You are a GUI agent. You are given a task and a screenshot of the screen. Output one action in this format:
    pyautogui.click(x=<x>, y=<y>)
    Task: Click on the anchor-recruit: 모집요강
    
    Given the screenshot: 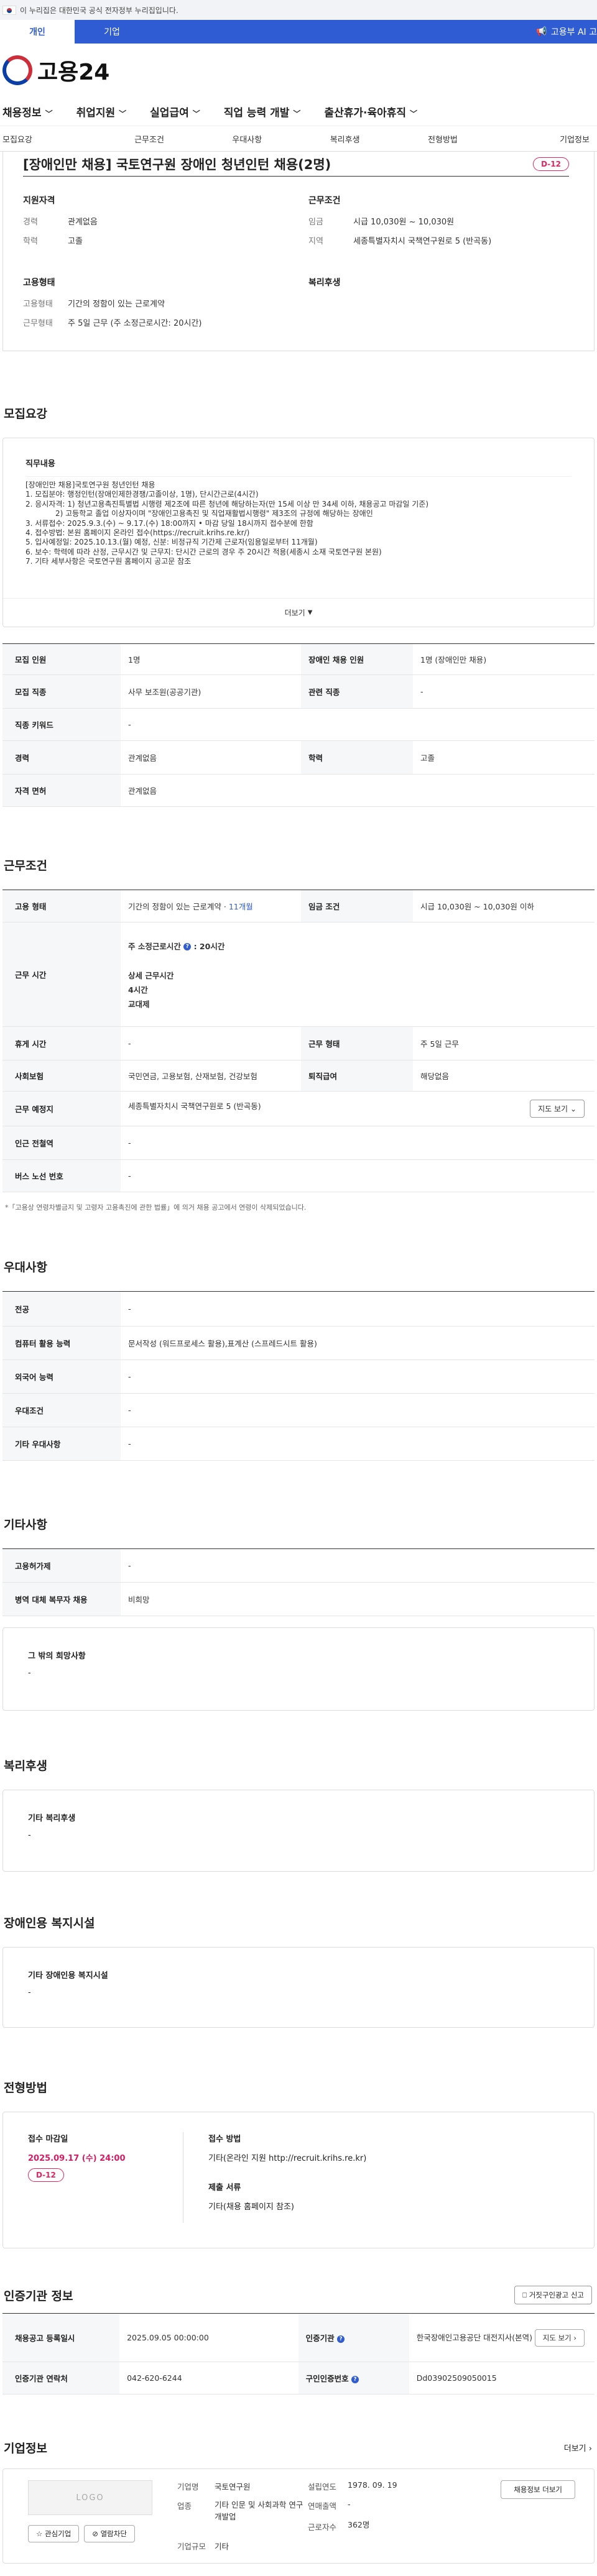 What is the action you would take?
    pyautogui.click(x=50, y=138)
    